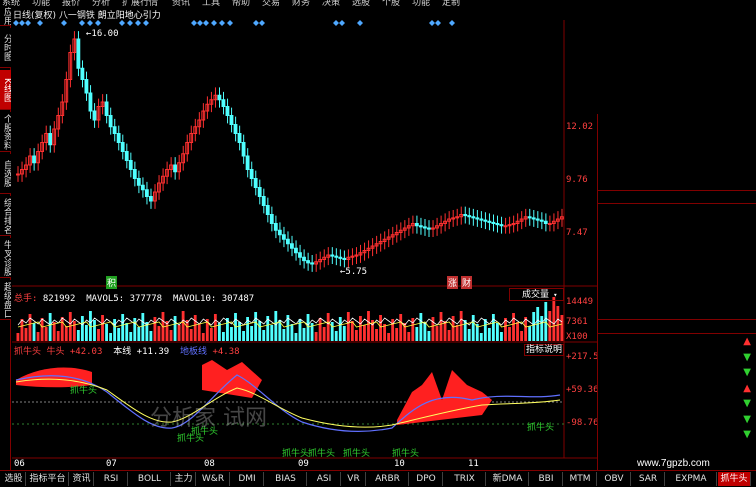 This screenshot has height=487, width=756. What do you see at coordinates (677, 419) in the screenshot?
I see `tick-row: ▼` at bounding box center [677, 419].